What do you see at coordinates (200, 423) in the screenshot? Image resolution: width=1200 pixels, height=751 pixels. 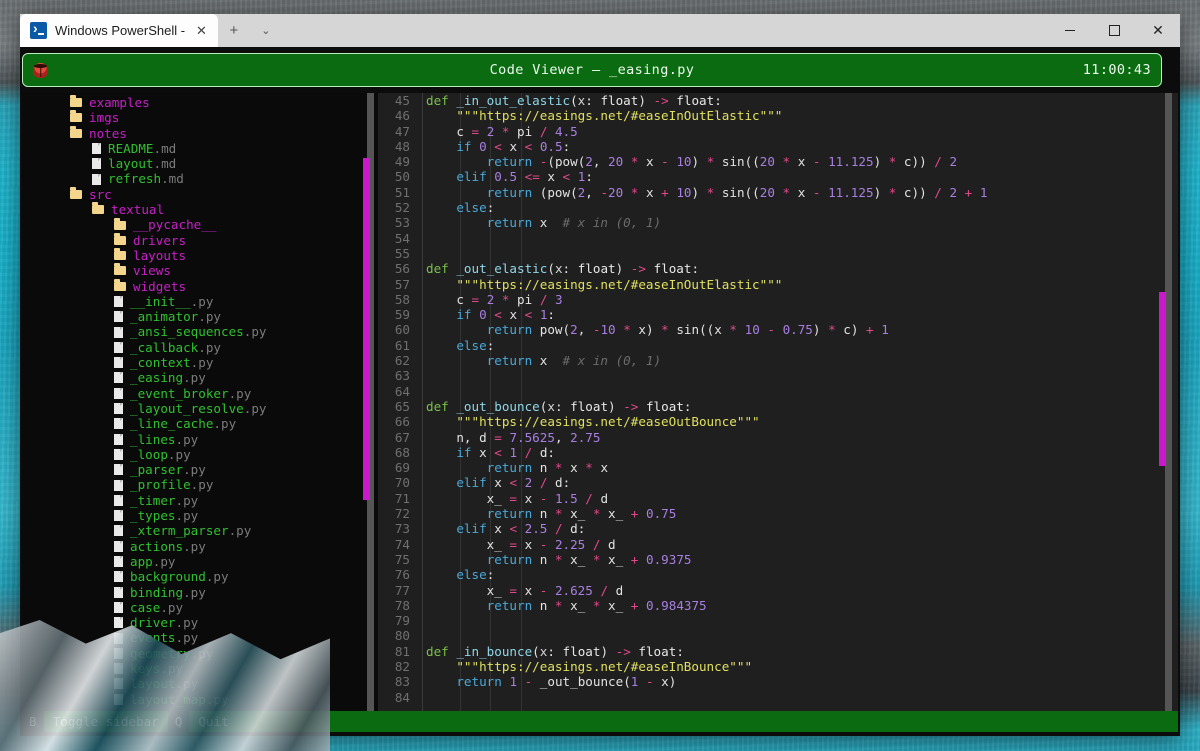 I see `tree-file-row: _line_cache .py` at bounding box center [200, 423].